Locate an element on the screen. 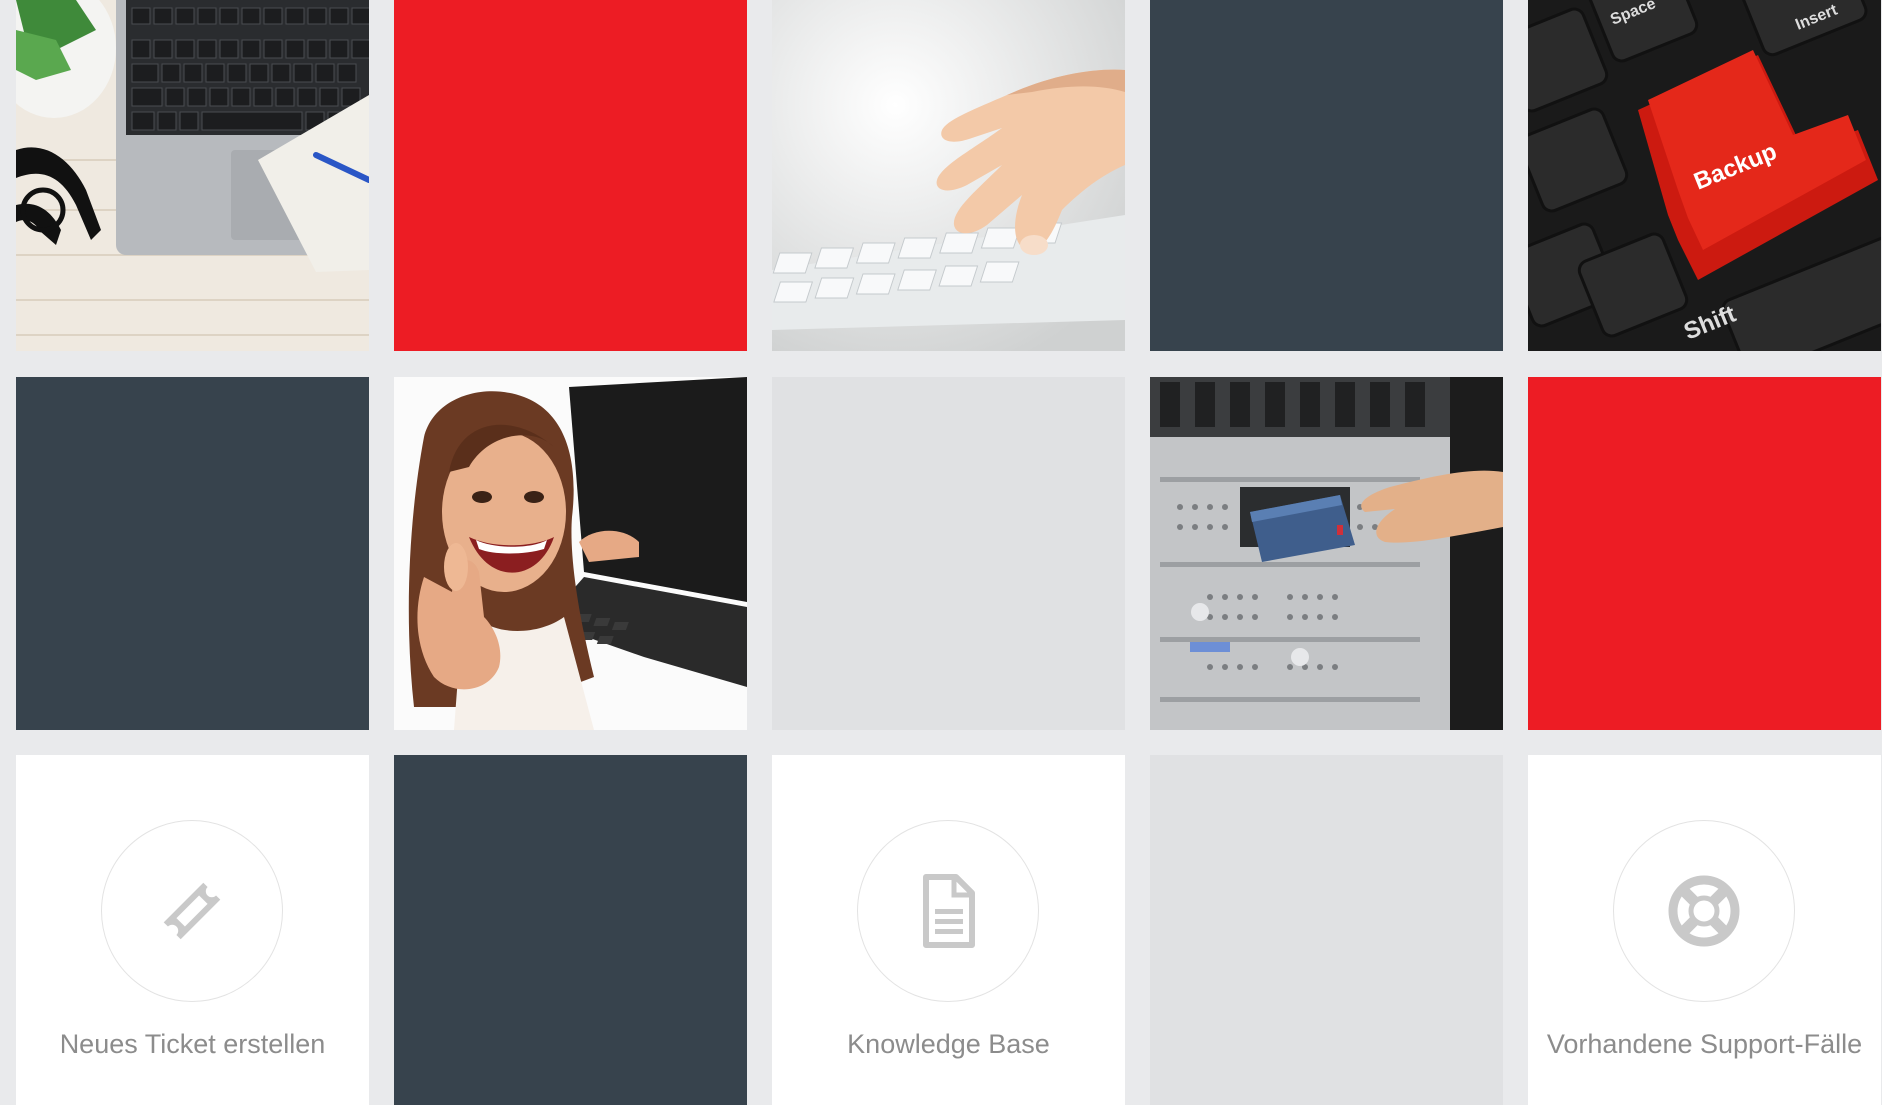 The height and width of the screenshot is (1105, 1882). support-cases-icon-circle is located at coordinates (1704, 911).